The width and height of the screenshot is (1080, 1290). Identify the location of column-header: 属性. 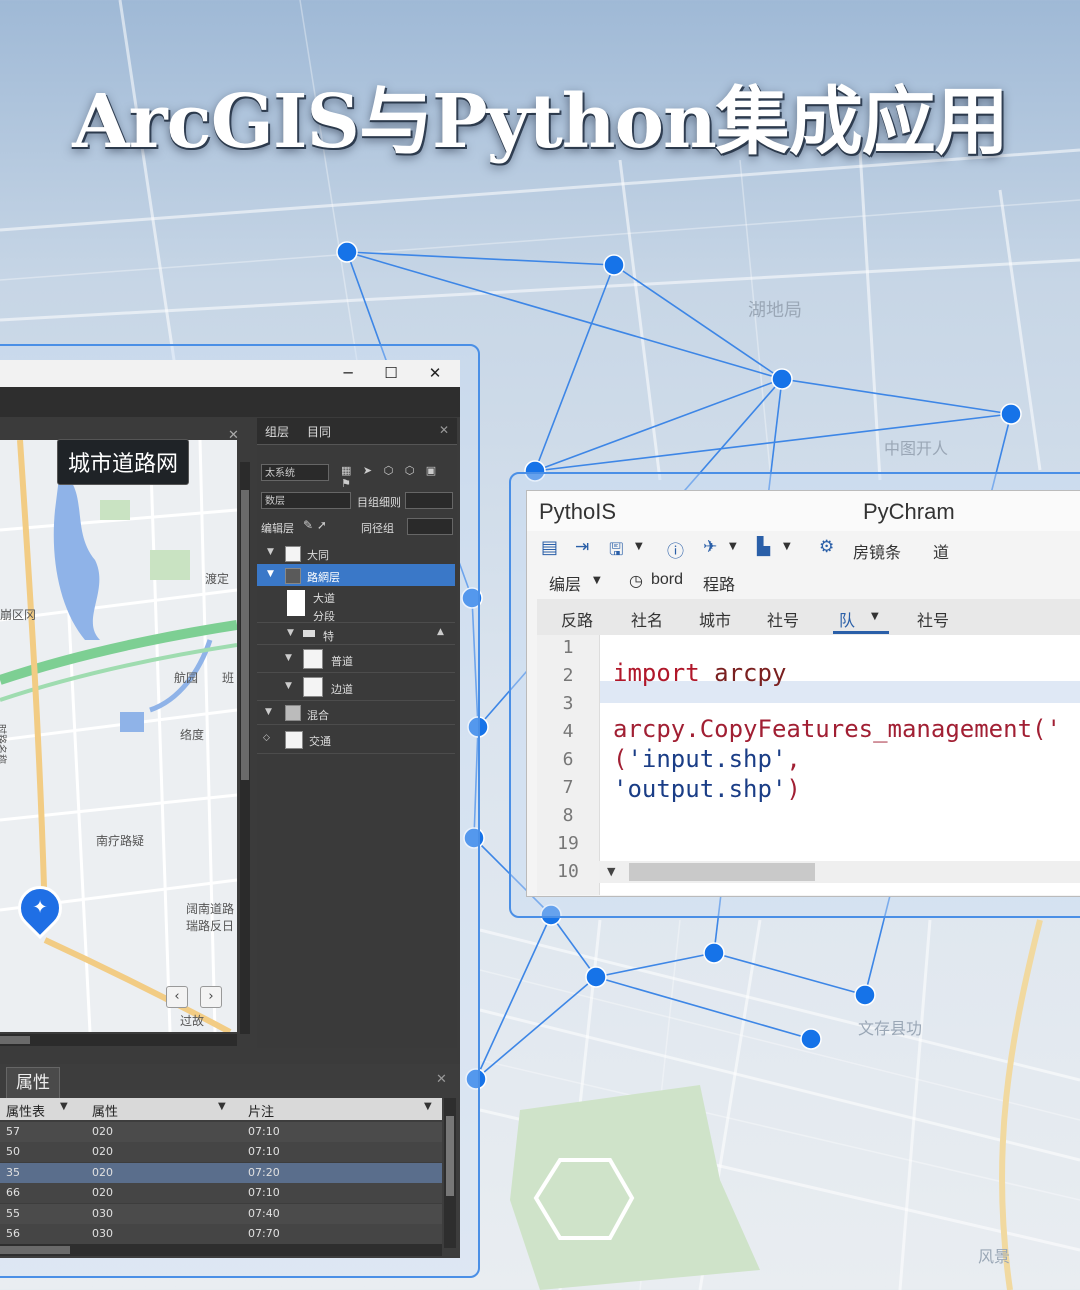
(105, 1110).